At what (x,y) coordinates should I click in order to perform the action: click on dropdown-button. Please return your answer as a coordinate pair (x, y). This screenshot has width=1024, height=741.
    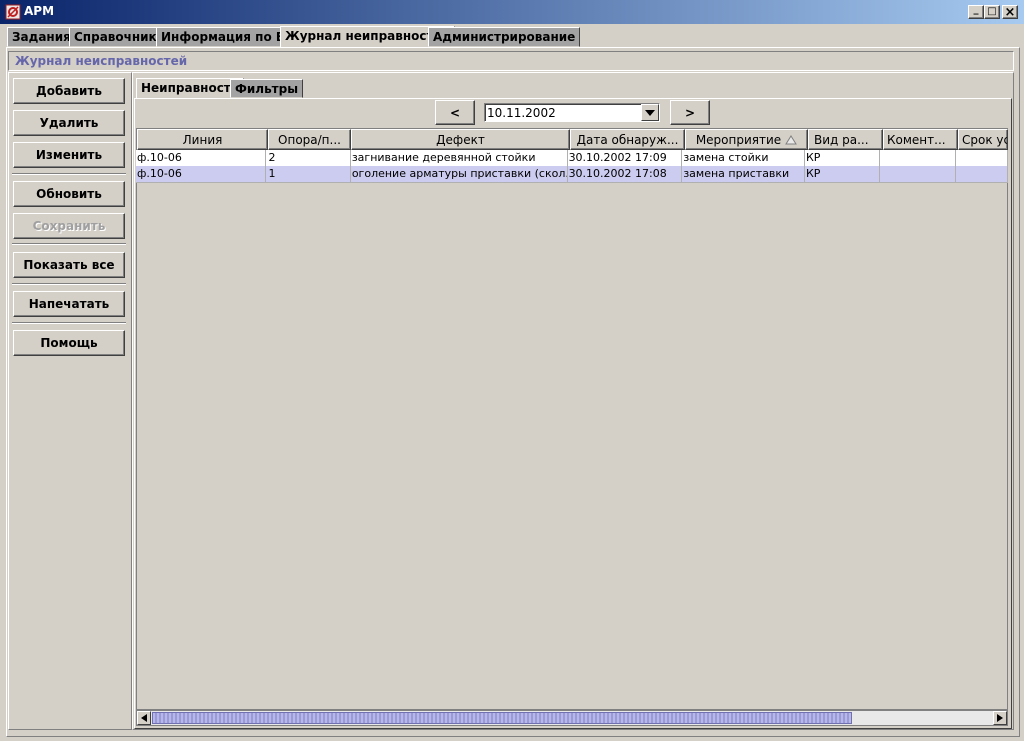
    Looking at the image, I should click on (650, 112).